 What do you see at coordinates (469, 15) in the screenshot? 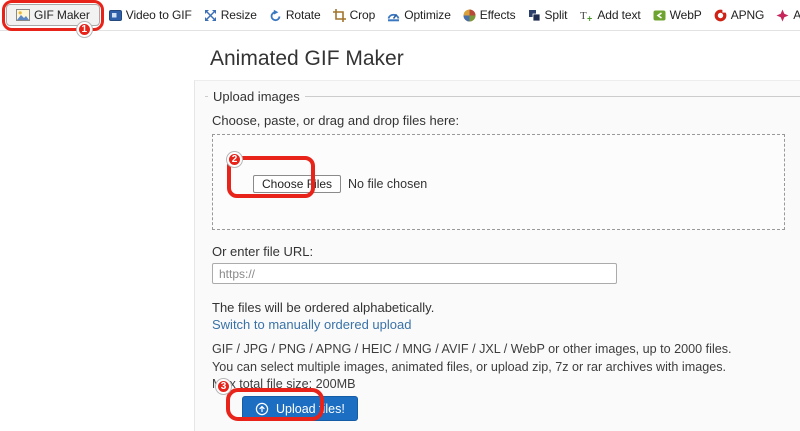
I see `effects-icon` at bounding box center [469, 15].